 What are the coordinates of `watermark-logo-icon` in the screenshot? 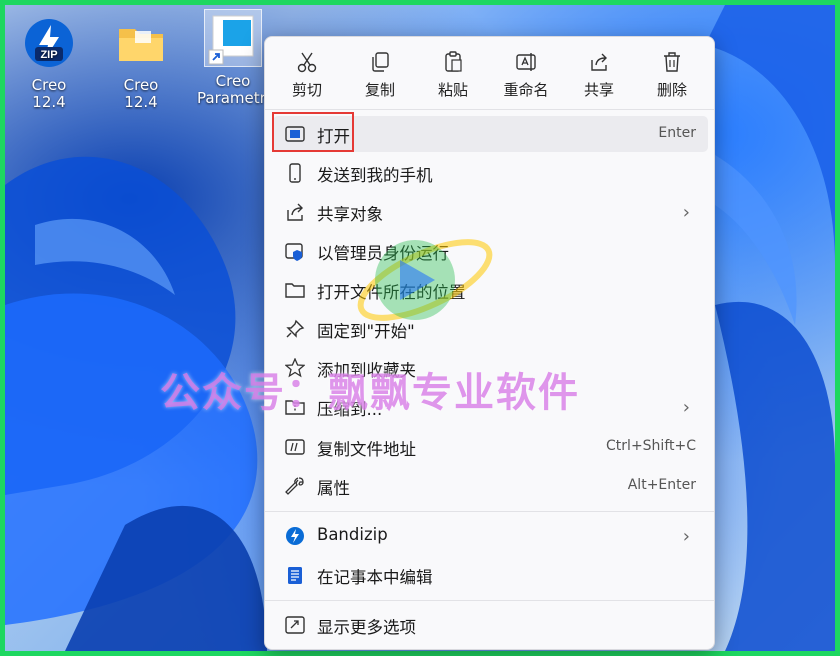 It's located at (425, 280).